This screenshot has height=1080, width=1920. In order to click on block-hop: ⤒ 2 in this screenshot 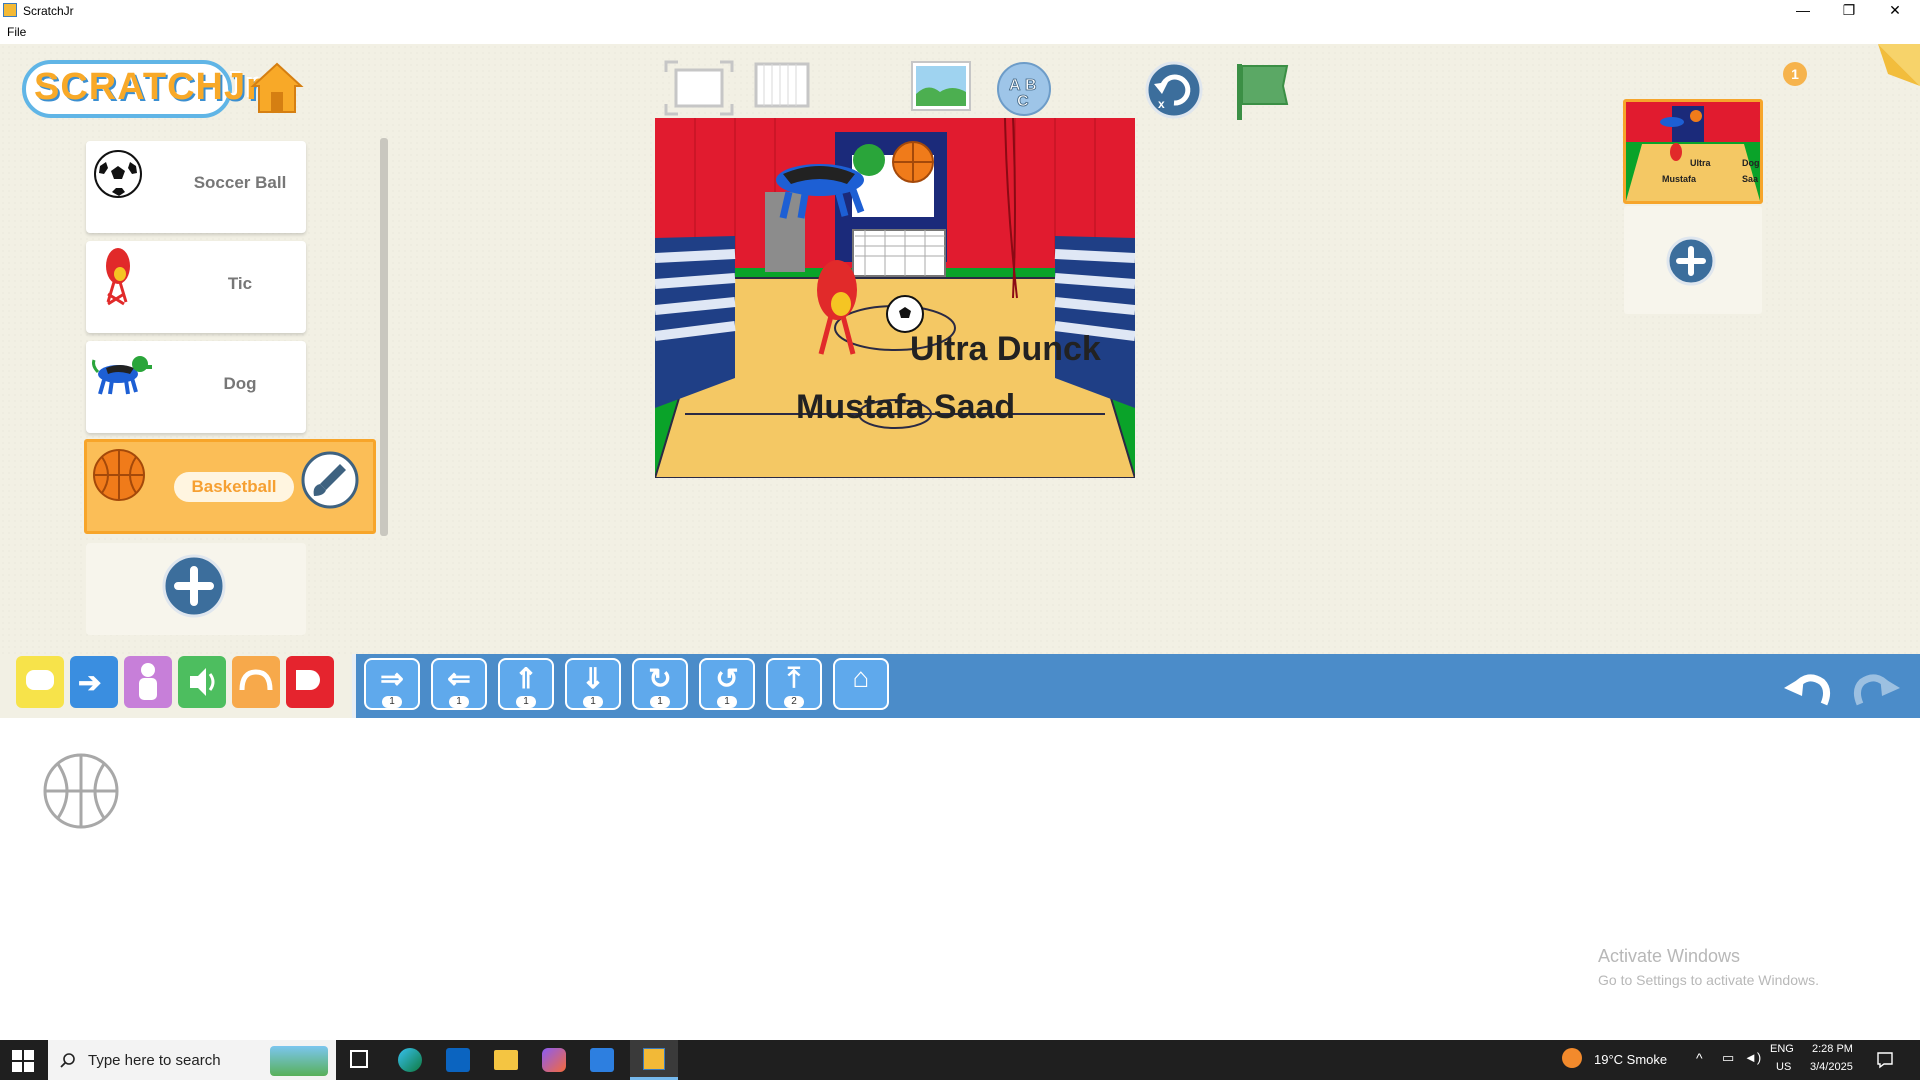, I will do `click(794, 684)`.